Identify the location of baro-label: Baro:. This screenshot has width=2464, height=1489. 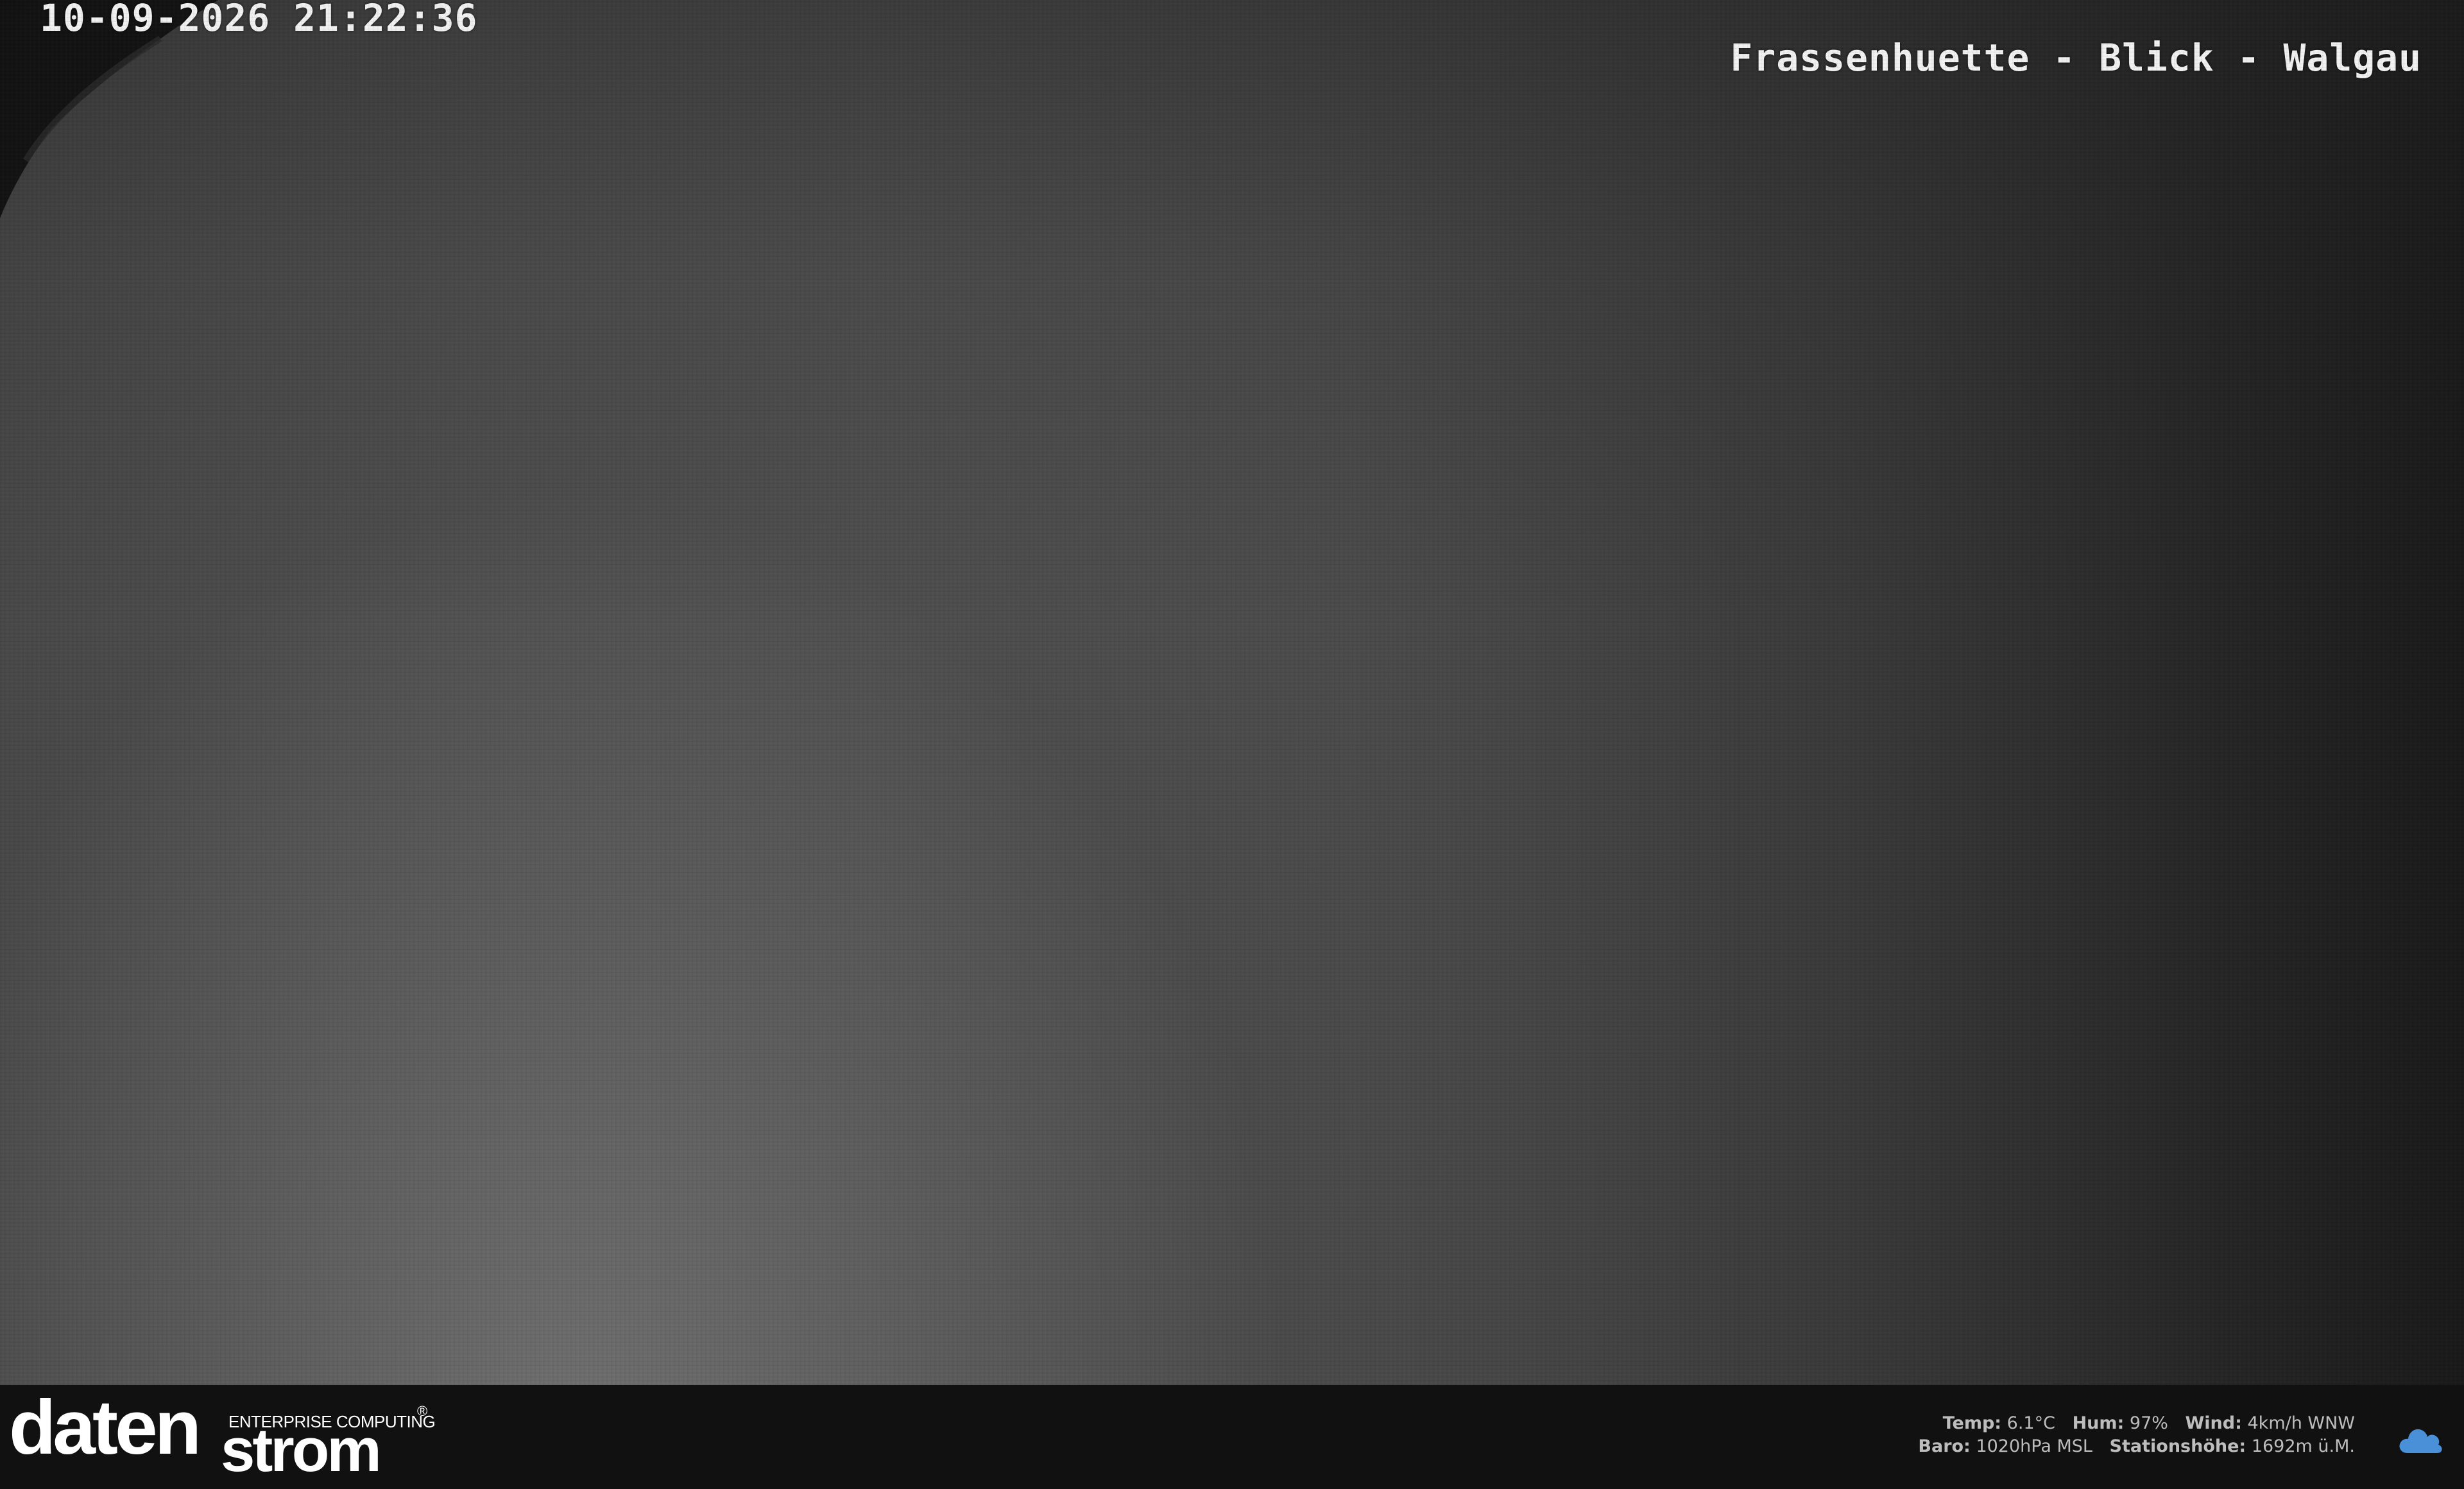
(1945, 1446).